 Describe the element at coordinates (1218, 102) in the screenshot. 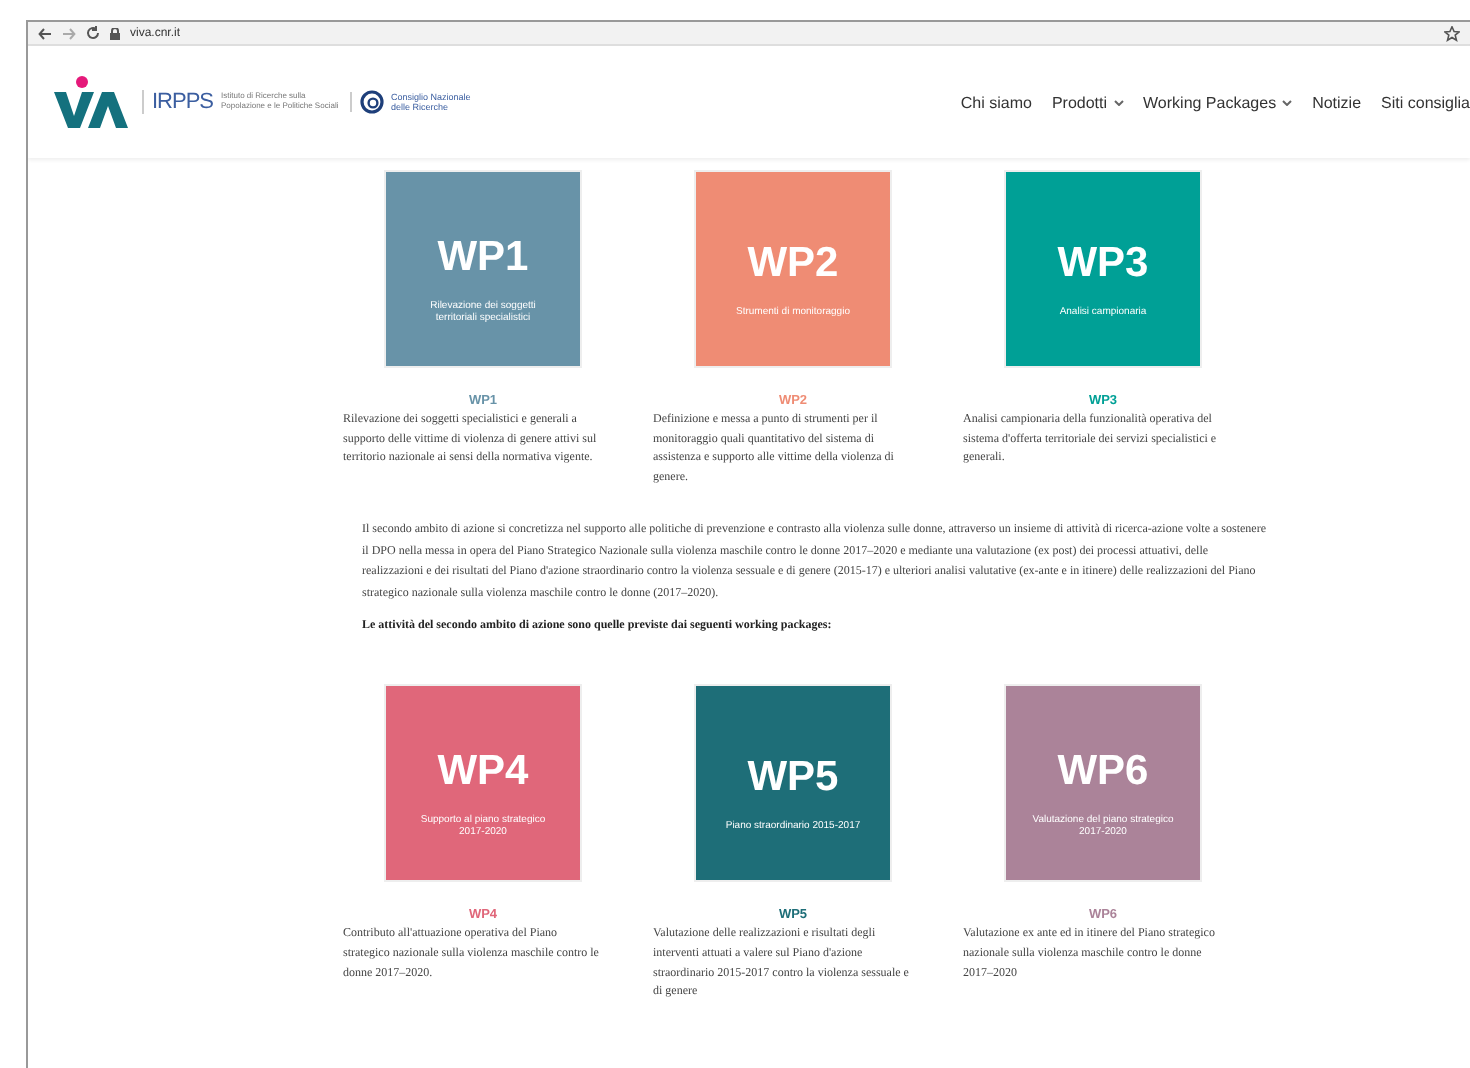

I see `nav-link: Working Packages` at that location.